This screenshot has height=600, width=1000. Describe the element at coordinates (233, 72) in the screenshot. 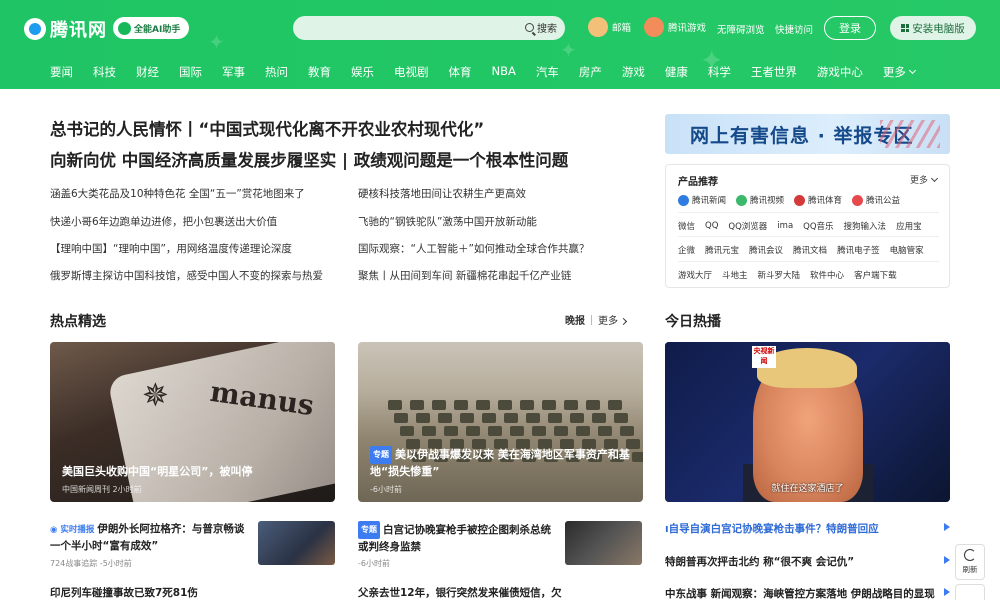

I see `nav-item: 军事` at that location.